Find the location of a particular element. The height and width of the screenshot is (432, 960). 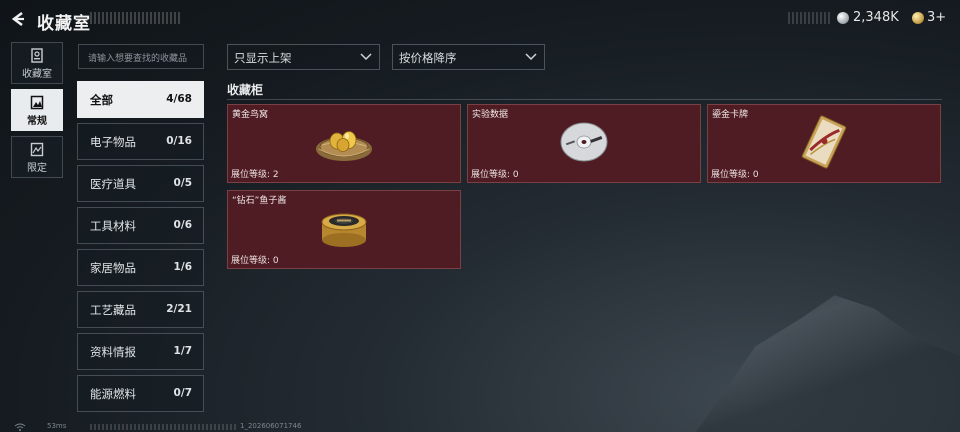

category-count: 0/6 is located at coordinates (182, 225).